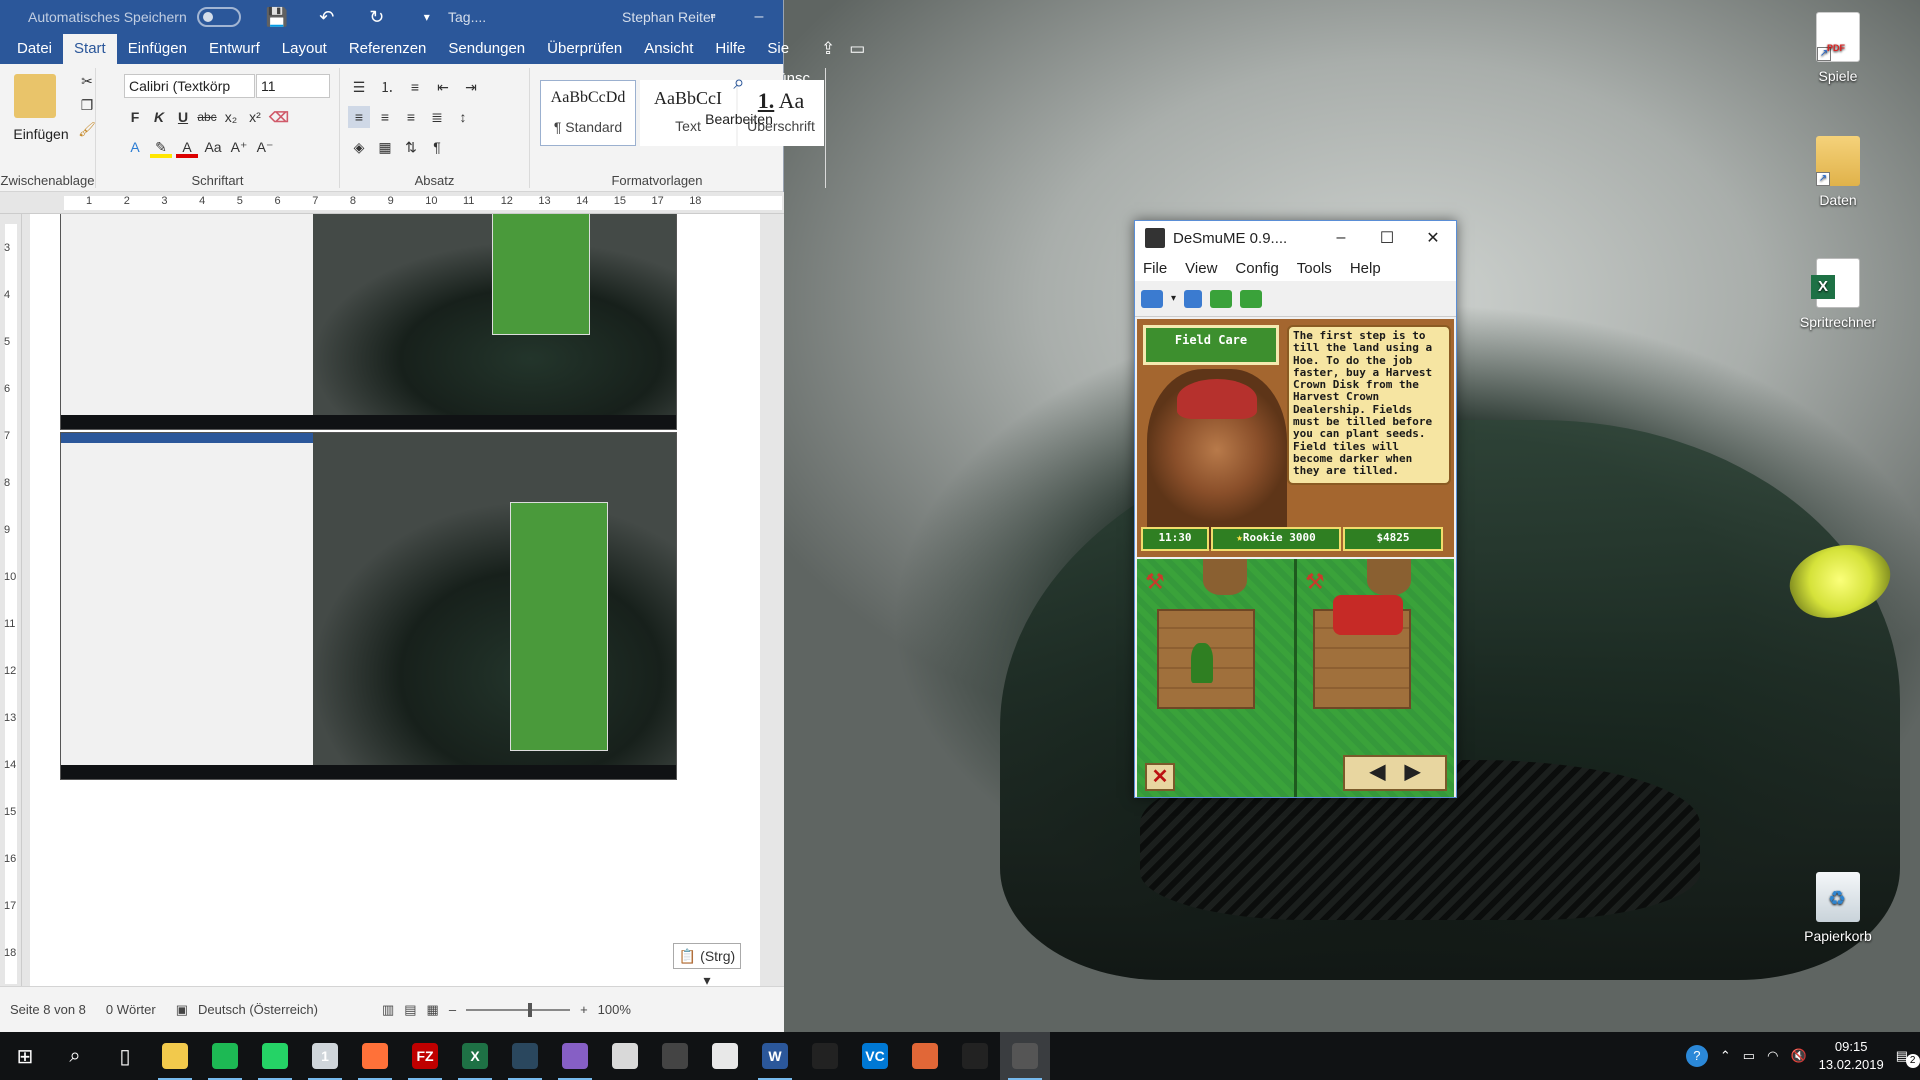  Describe the element at coordinates (1160, 777) in the screenshot. I see `cancel-icon: ✕` at that location.